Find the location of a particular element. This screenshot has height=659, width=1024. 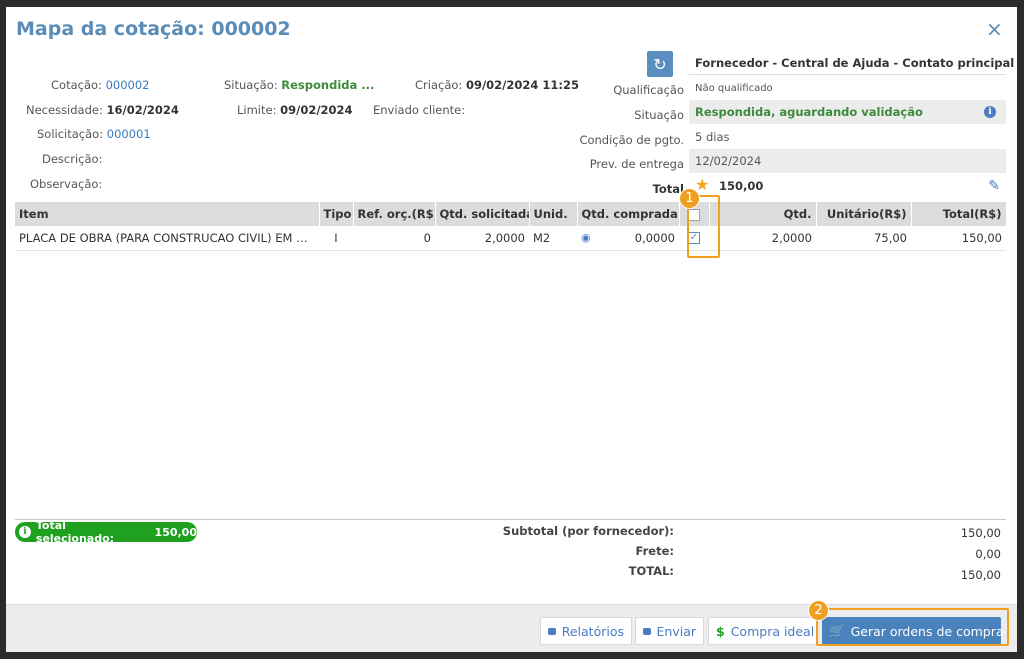

observacao-label: Observação: is located at coordinates (66, 184).